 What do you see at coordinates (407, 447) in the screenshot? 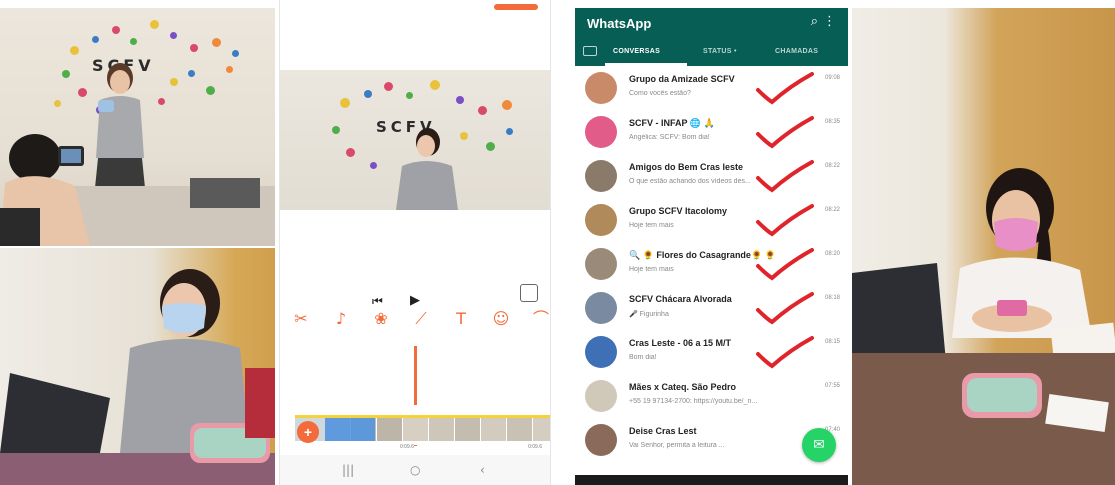
I see `current-time: 0:09.6` at bounding box center [407, 447].